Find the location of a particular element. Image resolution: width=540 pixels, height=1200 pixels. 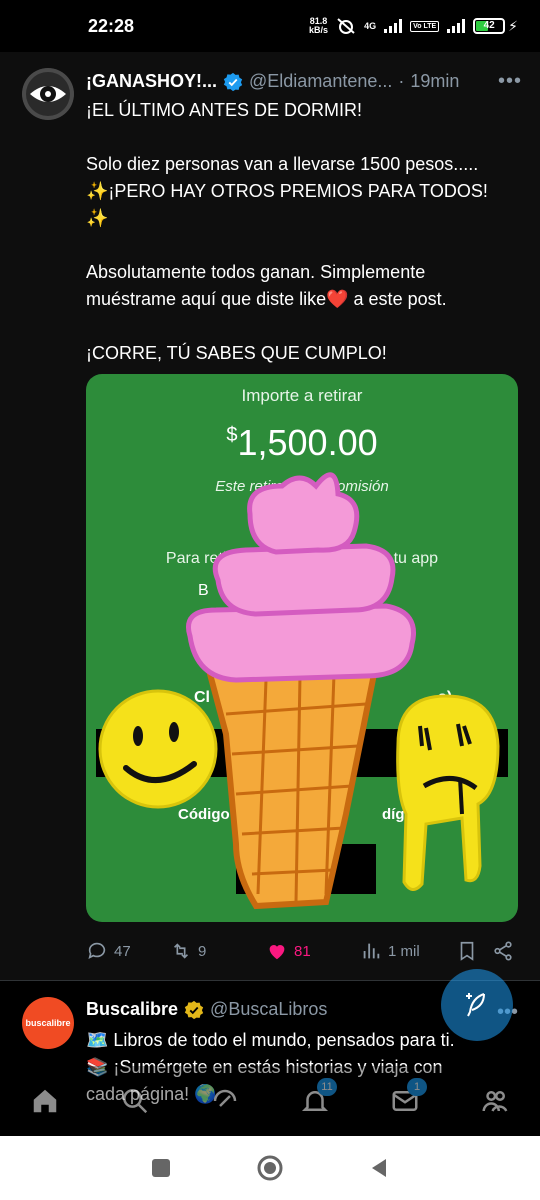

home-icon is located at coordinates (45, 1101).